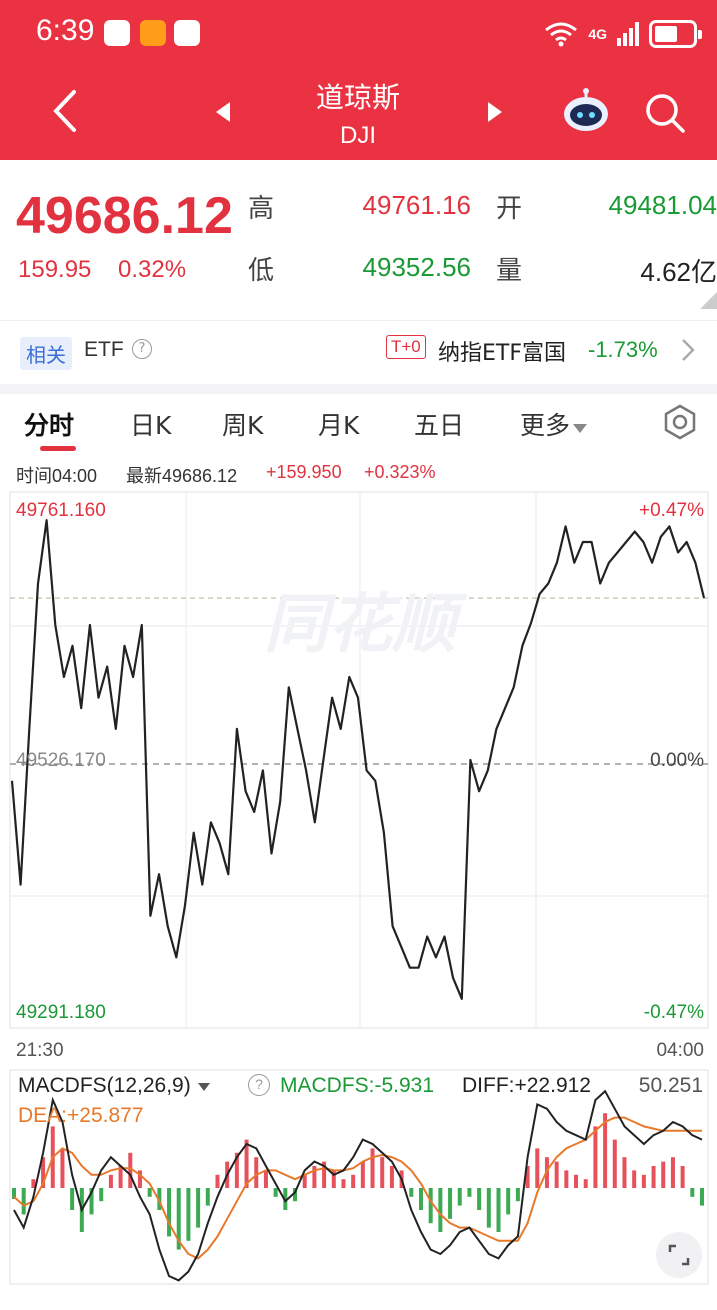 The height and width of the screenshot is (1310, 717). What do you see at coordinates (358, 389) in the screenshot?
I see `section-divider` at bounding box center [358, 389].